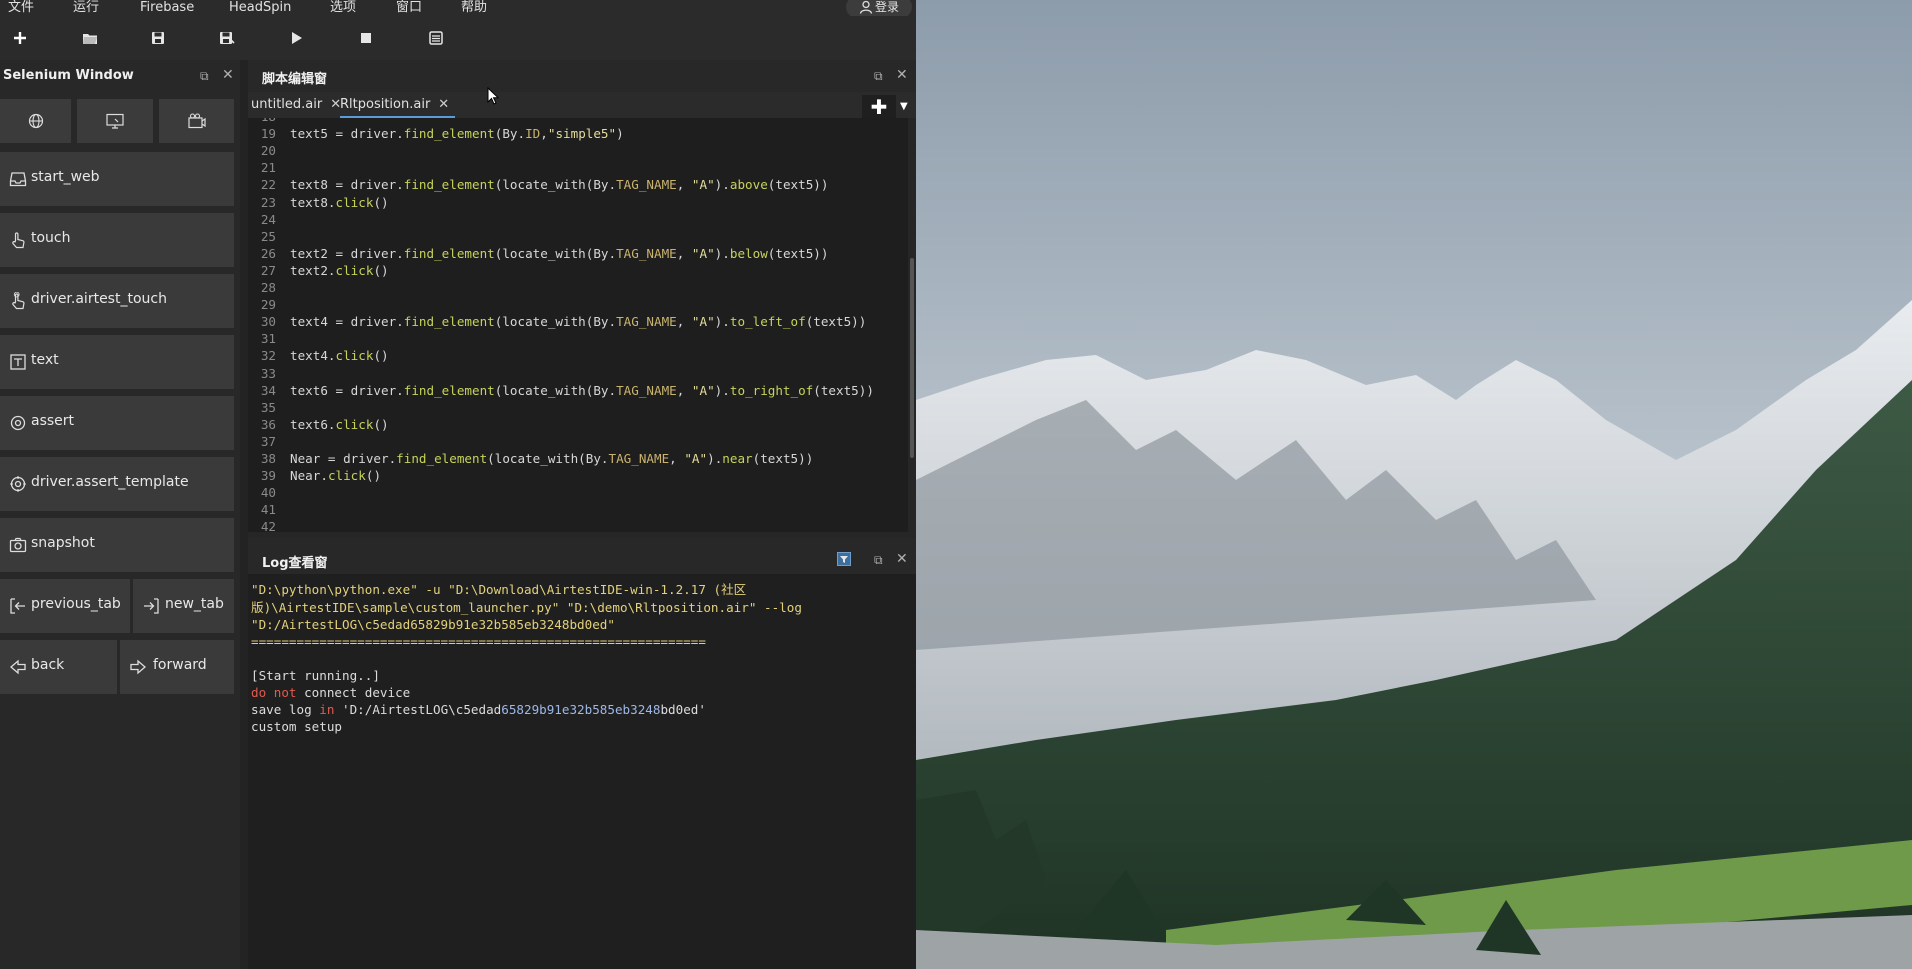  What do you see at coordinates (474, 8) in the screenshot?
I see `menu-help: 帮助` at bounding box center [474, 8].